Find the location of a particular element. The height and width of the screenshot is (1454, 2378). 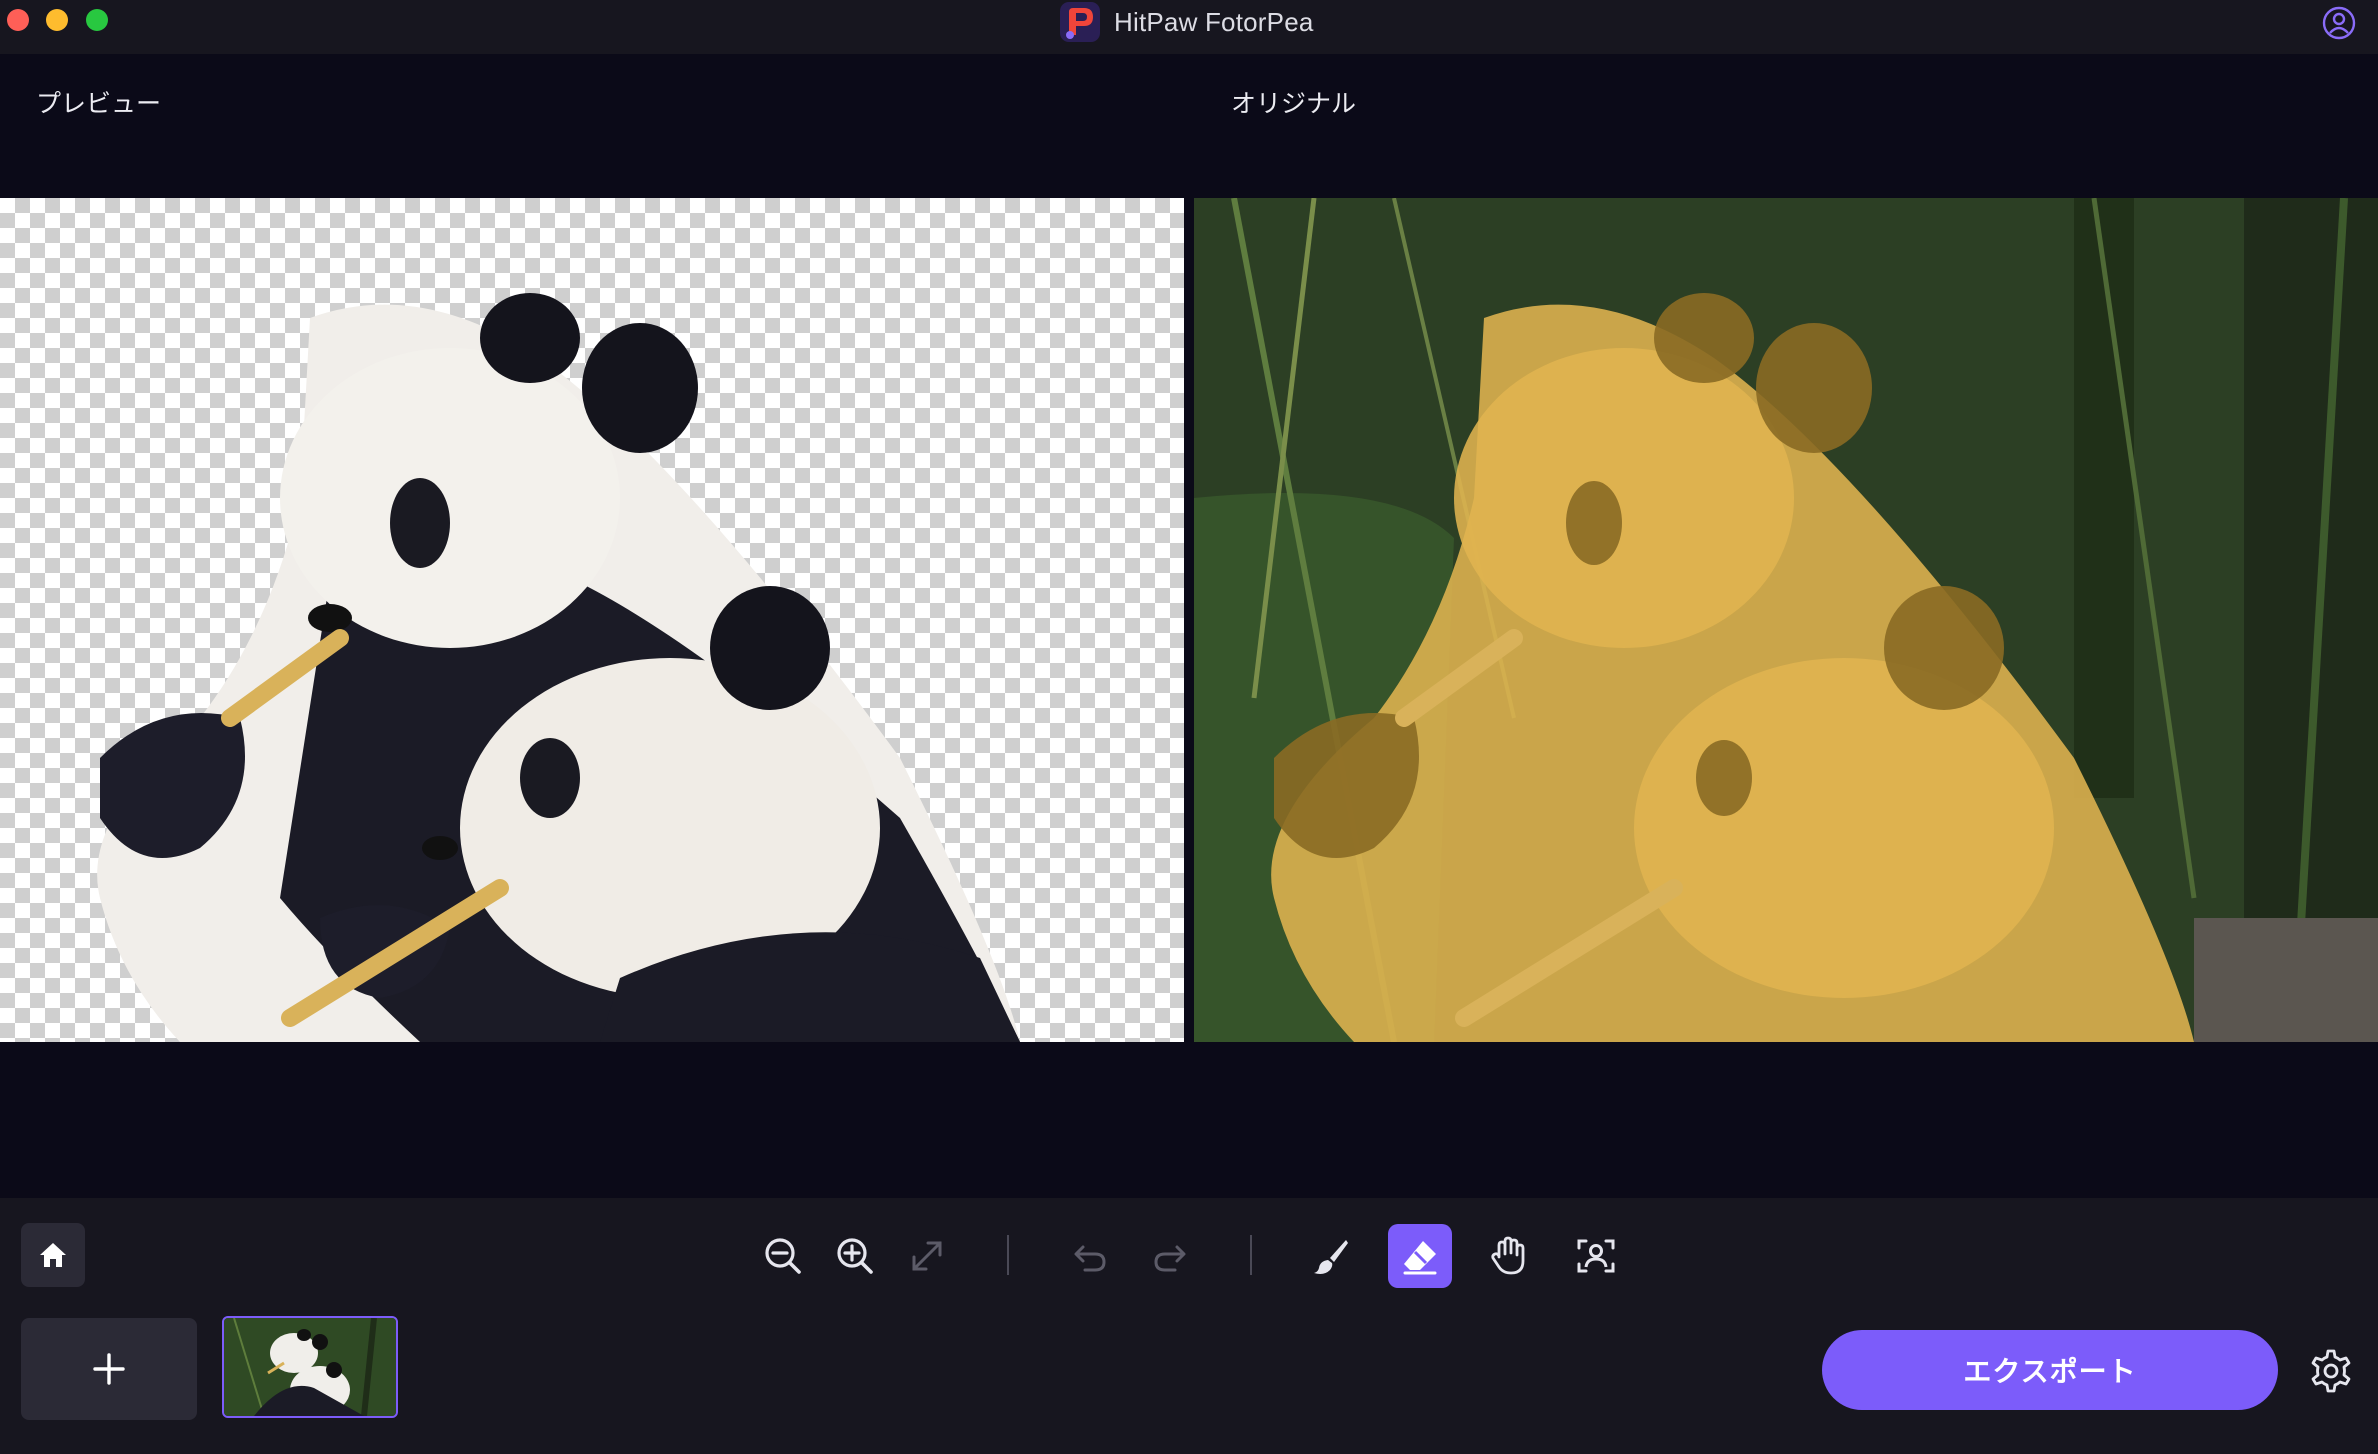

redo-icon is located at coordinates (1170, 1258).